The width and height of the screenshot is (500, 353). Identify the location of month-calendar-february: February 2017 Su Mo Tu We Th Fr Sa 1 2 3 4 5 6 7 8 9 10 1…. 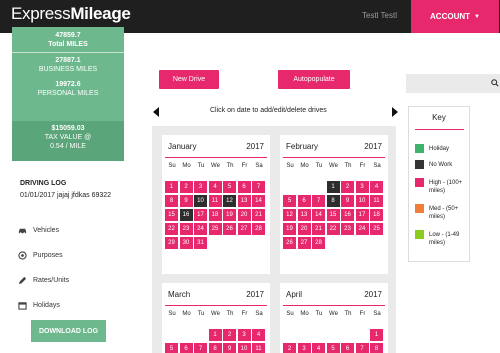
(334, 204).